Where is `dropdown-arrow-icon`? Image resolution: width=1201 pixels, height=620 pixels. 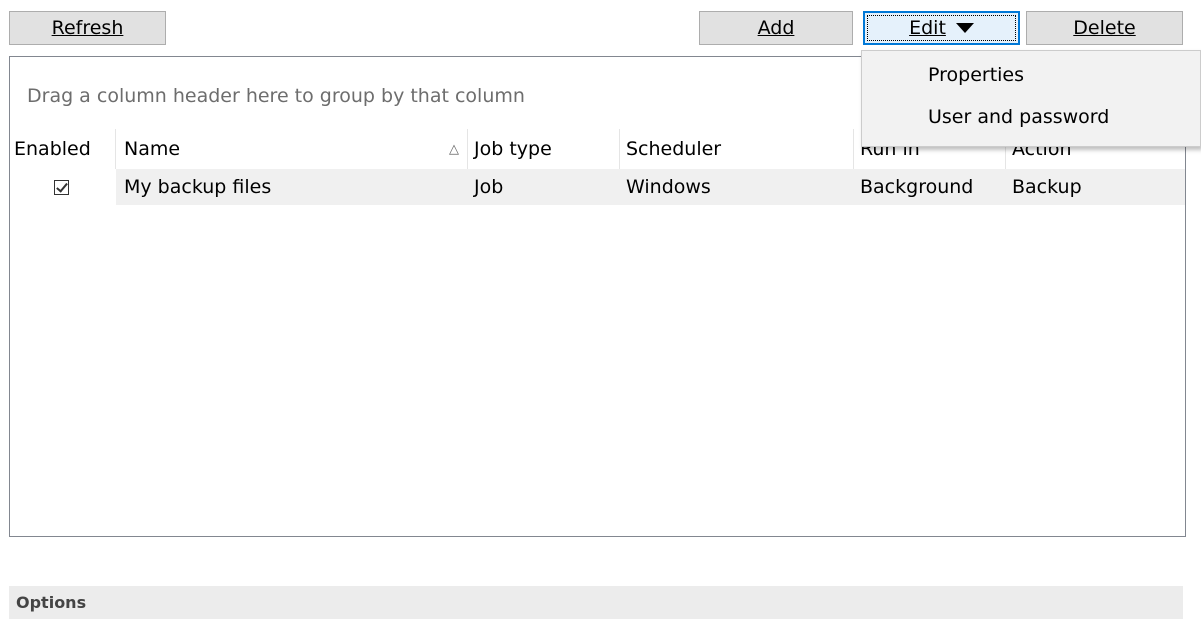 dropdown-arrow-icon is located at coordinates (964, 28).